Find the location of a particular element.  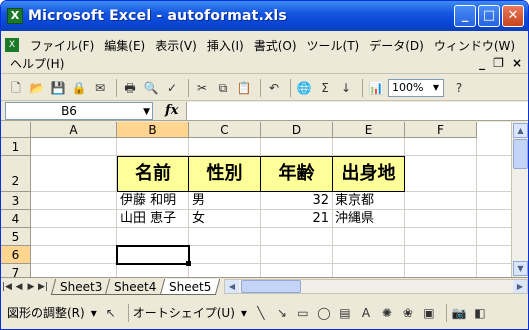

clipart-icon: ❀ is located at coordinates (408, 313).